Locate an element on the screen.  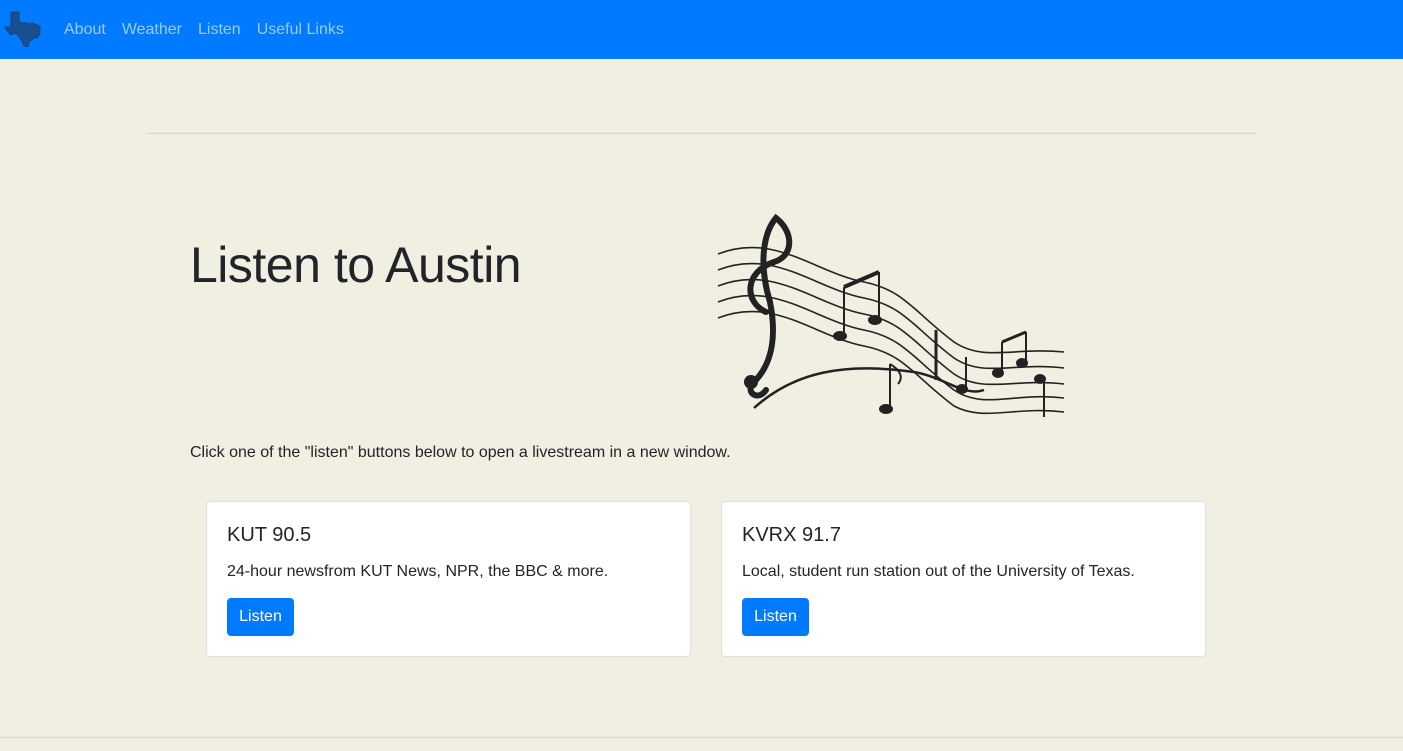
divider-bottom is located at coordinates (701, 737).